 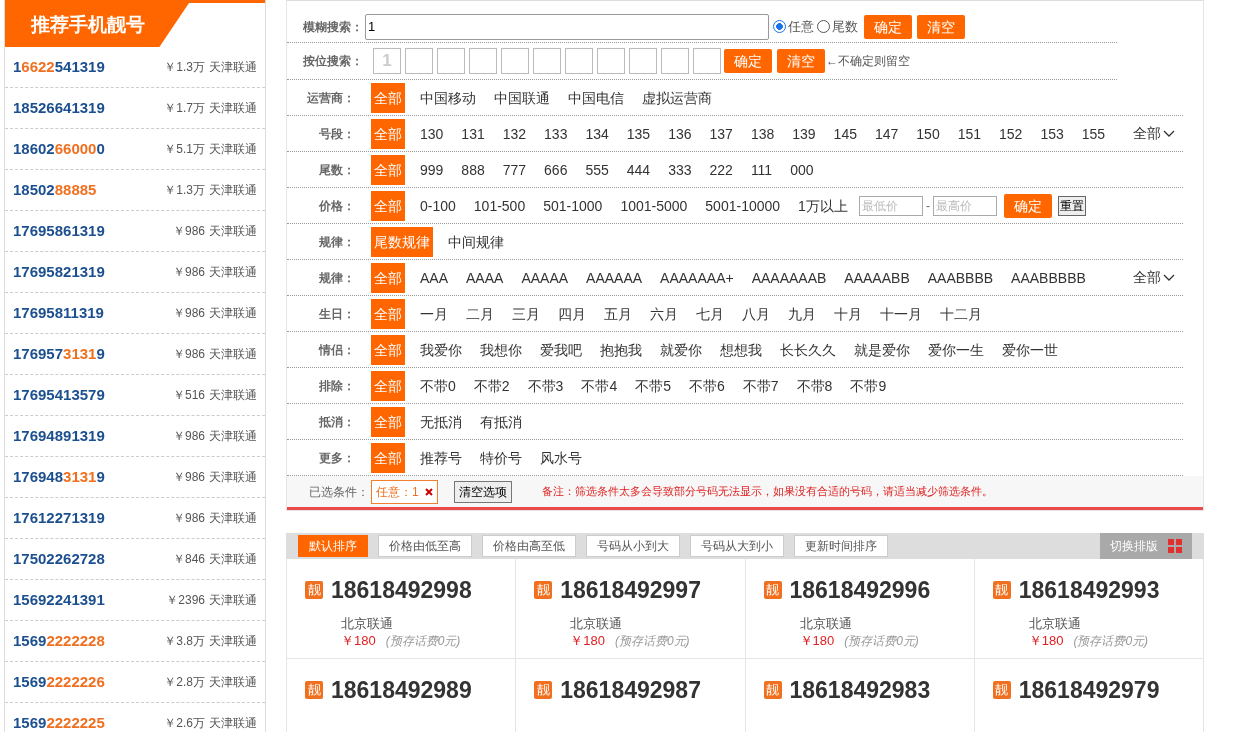 What do you see at coordinates (802, 169) in the screenshot?
I see `filter-option: 000` at bounding box center [802, 169].